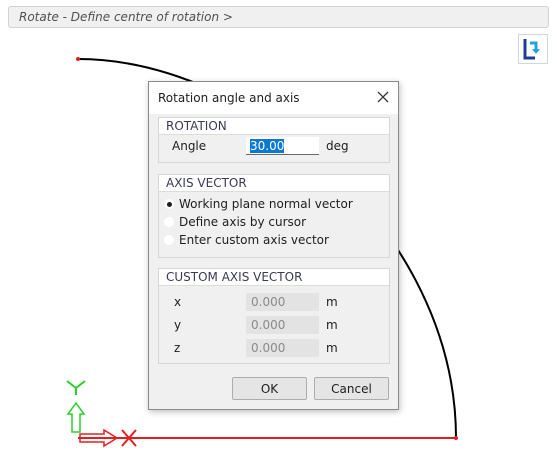 The width and height of the screenshot is (557, 463). I want to click on y-label: y, so click(178, 325).